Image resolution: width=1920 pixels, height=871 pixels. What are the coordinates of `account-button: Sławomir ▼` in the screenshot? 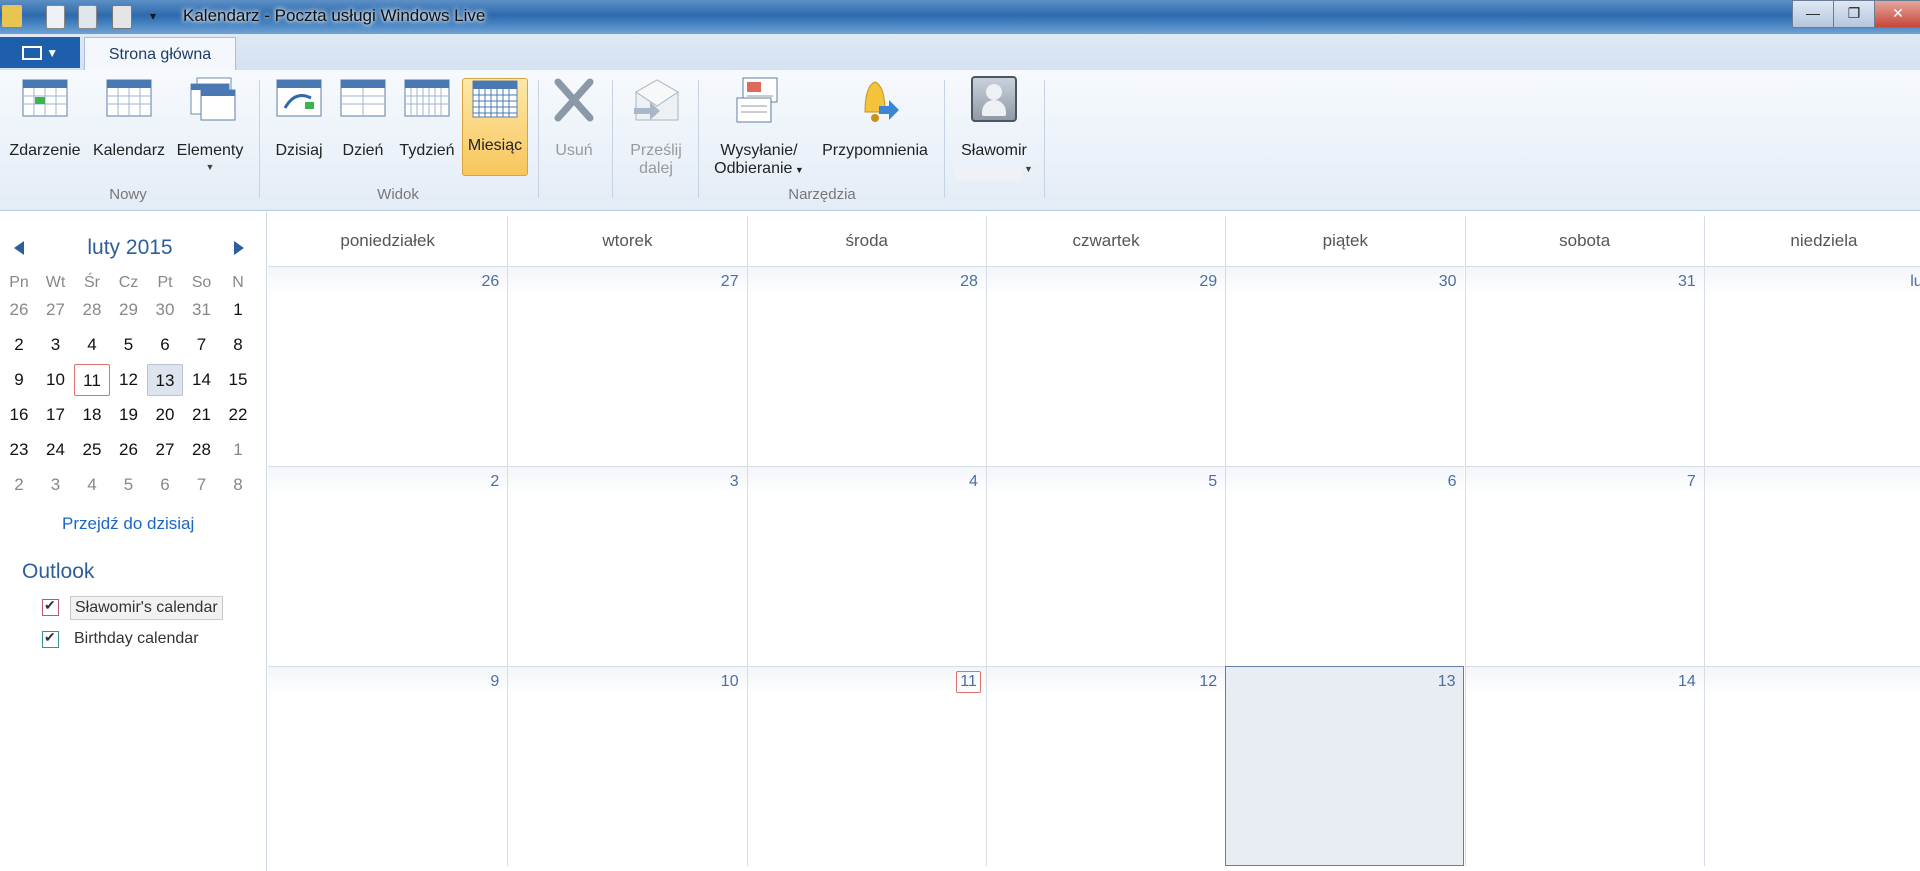 It's located at (994, 128).